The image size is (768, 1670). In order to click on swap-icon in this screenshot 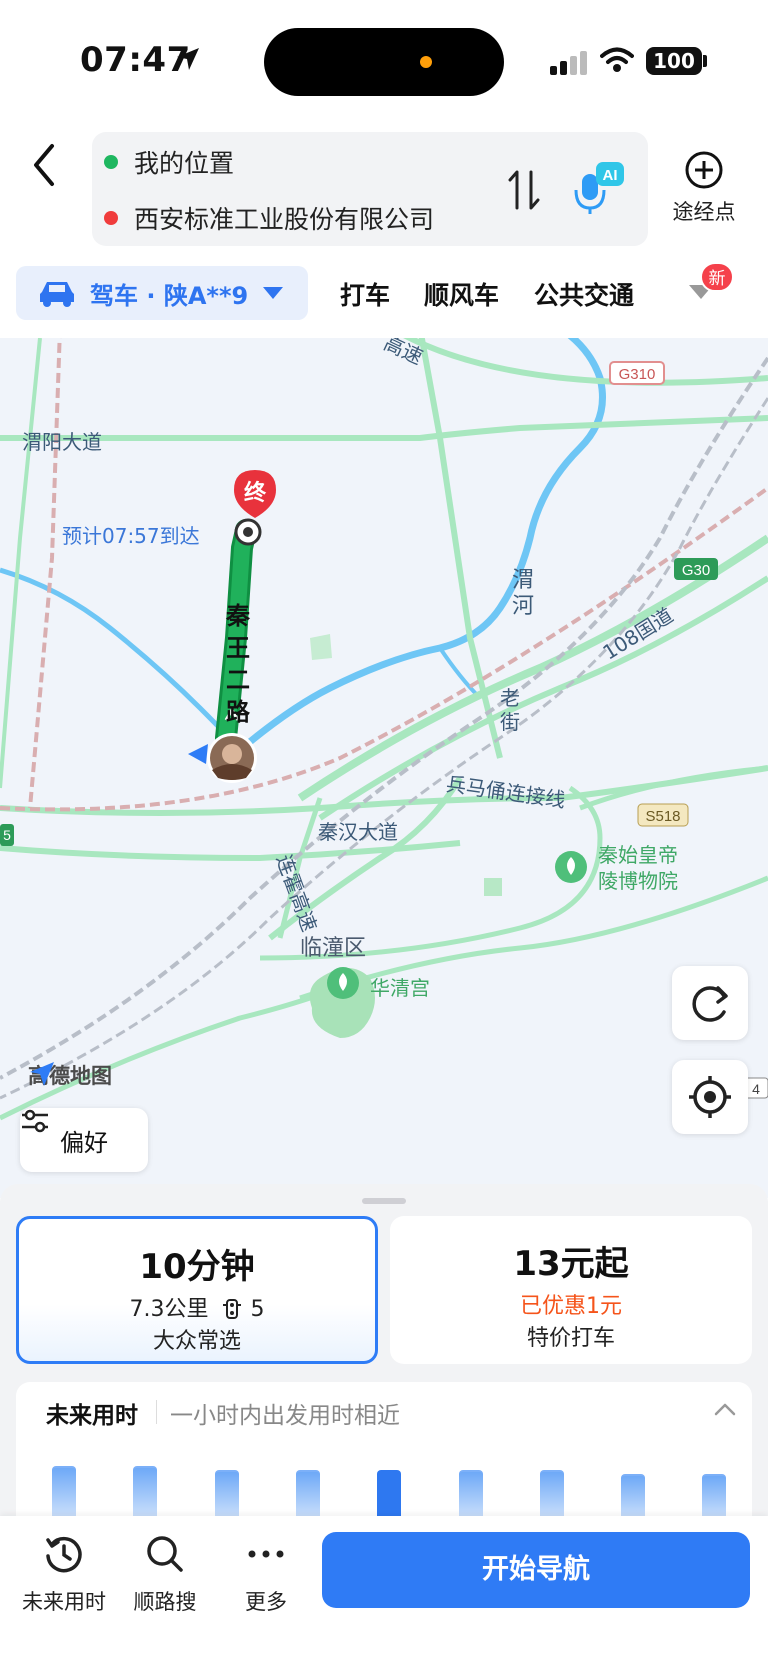, I will do `click(524, 190)`.